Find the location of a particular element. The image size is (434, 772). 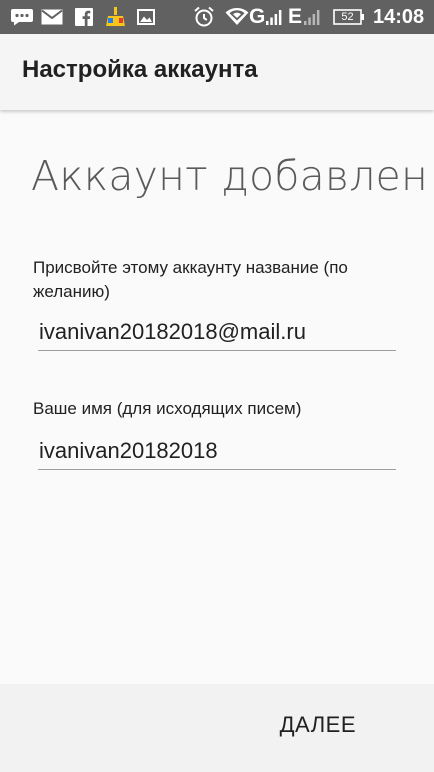

next-button: ДАЛЕЕ is located at coordinates (318, 725).